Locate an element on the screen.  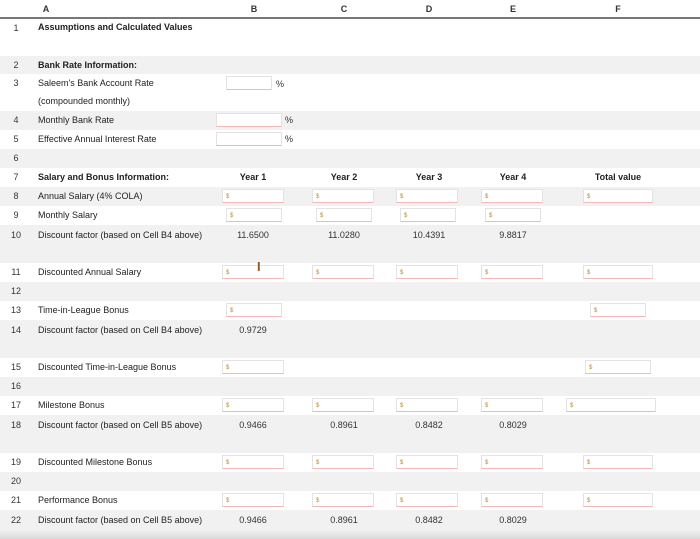
column-header-e: E is located at coordinates (513, 9).